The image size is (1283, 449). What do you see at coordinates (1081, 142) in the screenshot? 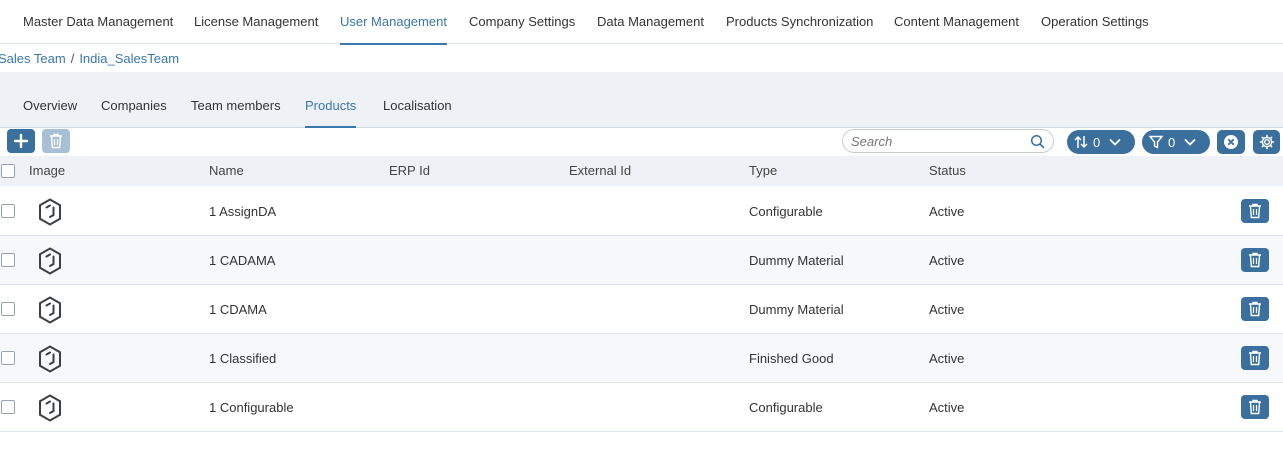
I see `sort-icon` at bounding box center [1081, 142].